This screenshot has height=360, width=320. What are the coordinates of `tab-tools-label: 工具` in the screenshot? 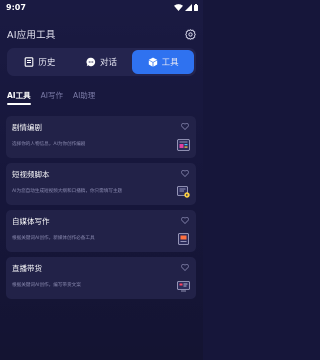 It's located at (170, 63).